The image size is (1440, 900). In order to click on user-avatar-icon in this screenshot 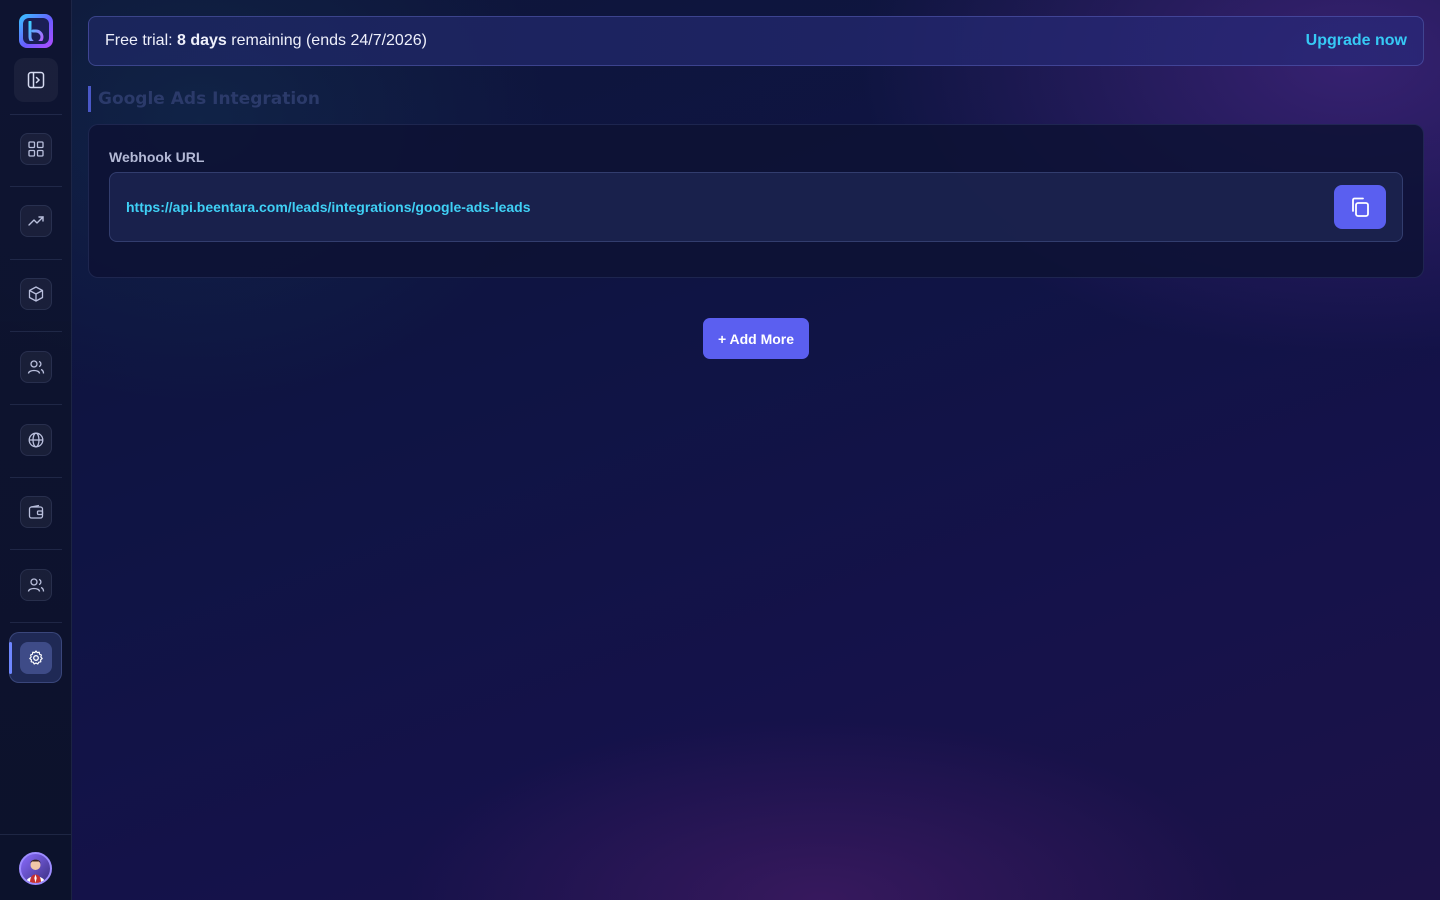, I will do `click(35, 871)`.